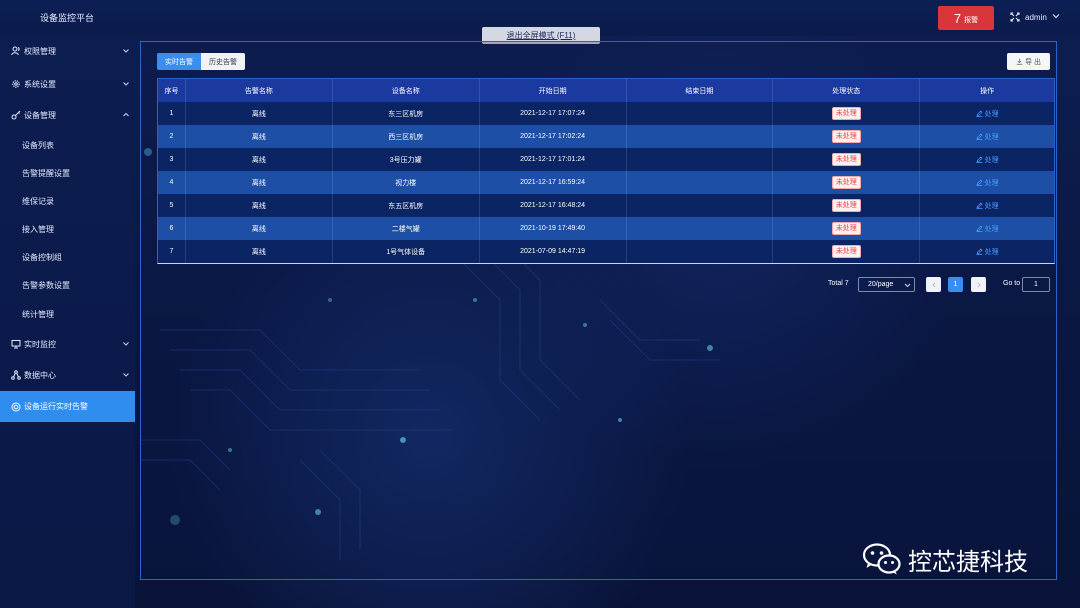 Image resolution: width=1080 pixels, height=608 pixels. What do you see at coordinates (42, 257) in the screenshot?
I see `sidebar-item-label: 设备控制组` at bounding box center [42, 257].